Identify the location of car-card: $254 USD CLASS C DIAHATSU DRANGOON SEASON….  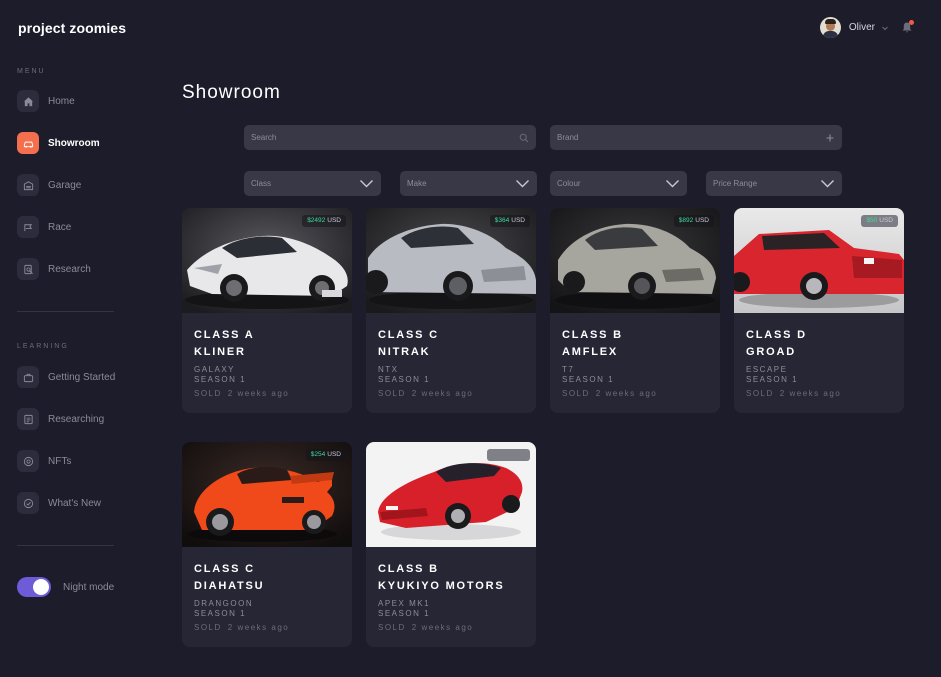
(267, 544).